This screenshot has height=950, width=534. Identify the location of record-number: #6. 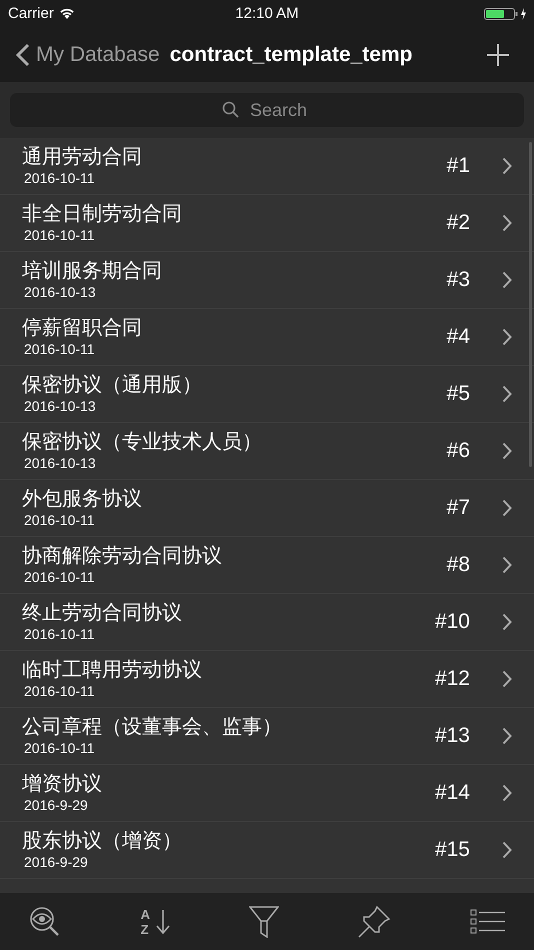
(458, 451).